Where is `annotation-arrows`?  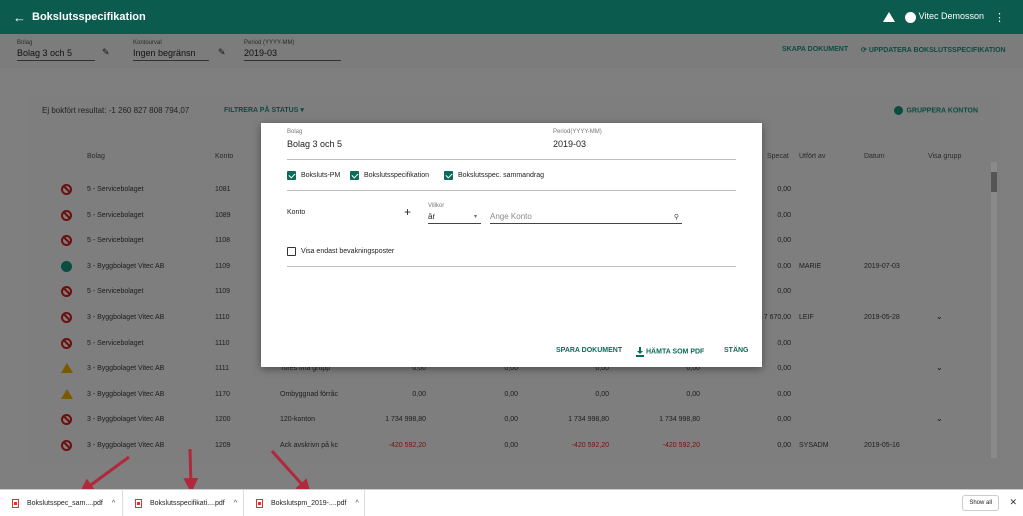
annotation-arrows is located at coordinates (195, 471).